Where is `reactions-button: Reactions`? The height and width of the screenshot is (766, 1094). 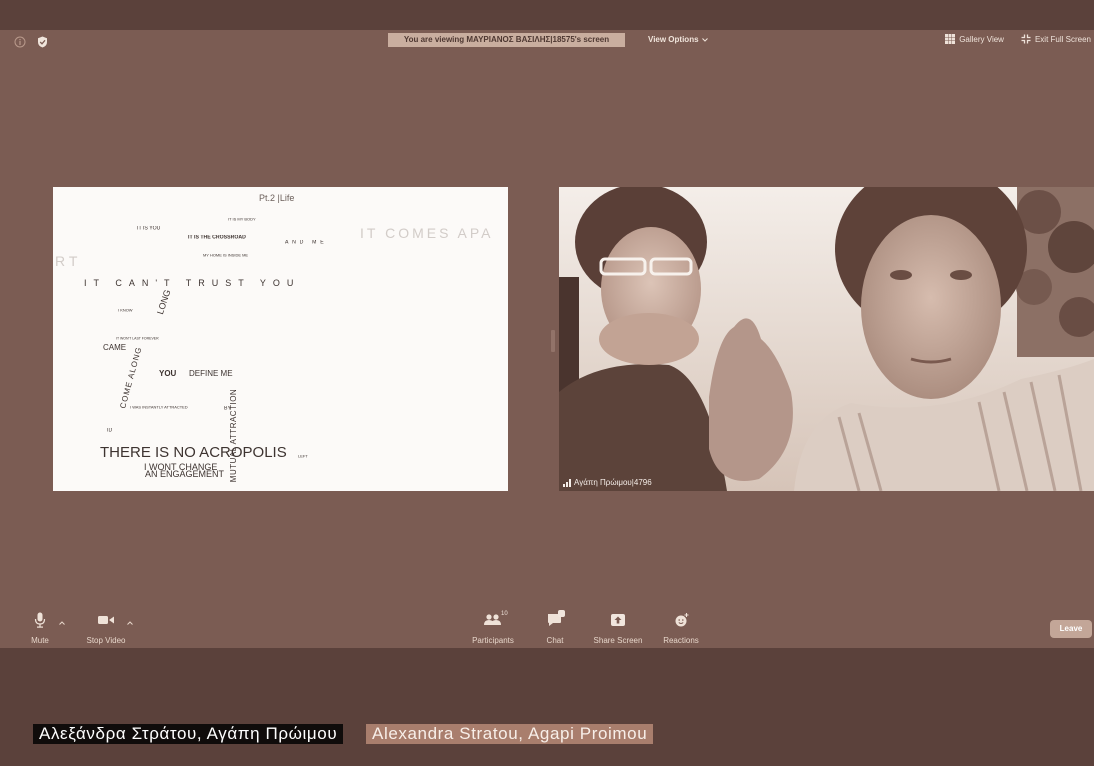 reactions-button: Reactions is located at coordinates (681, 628).